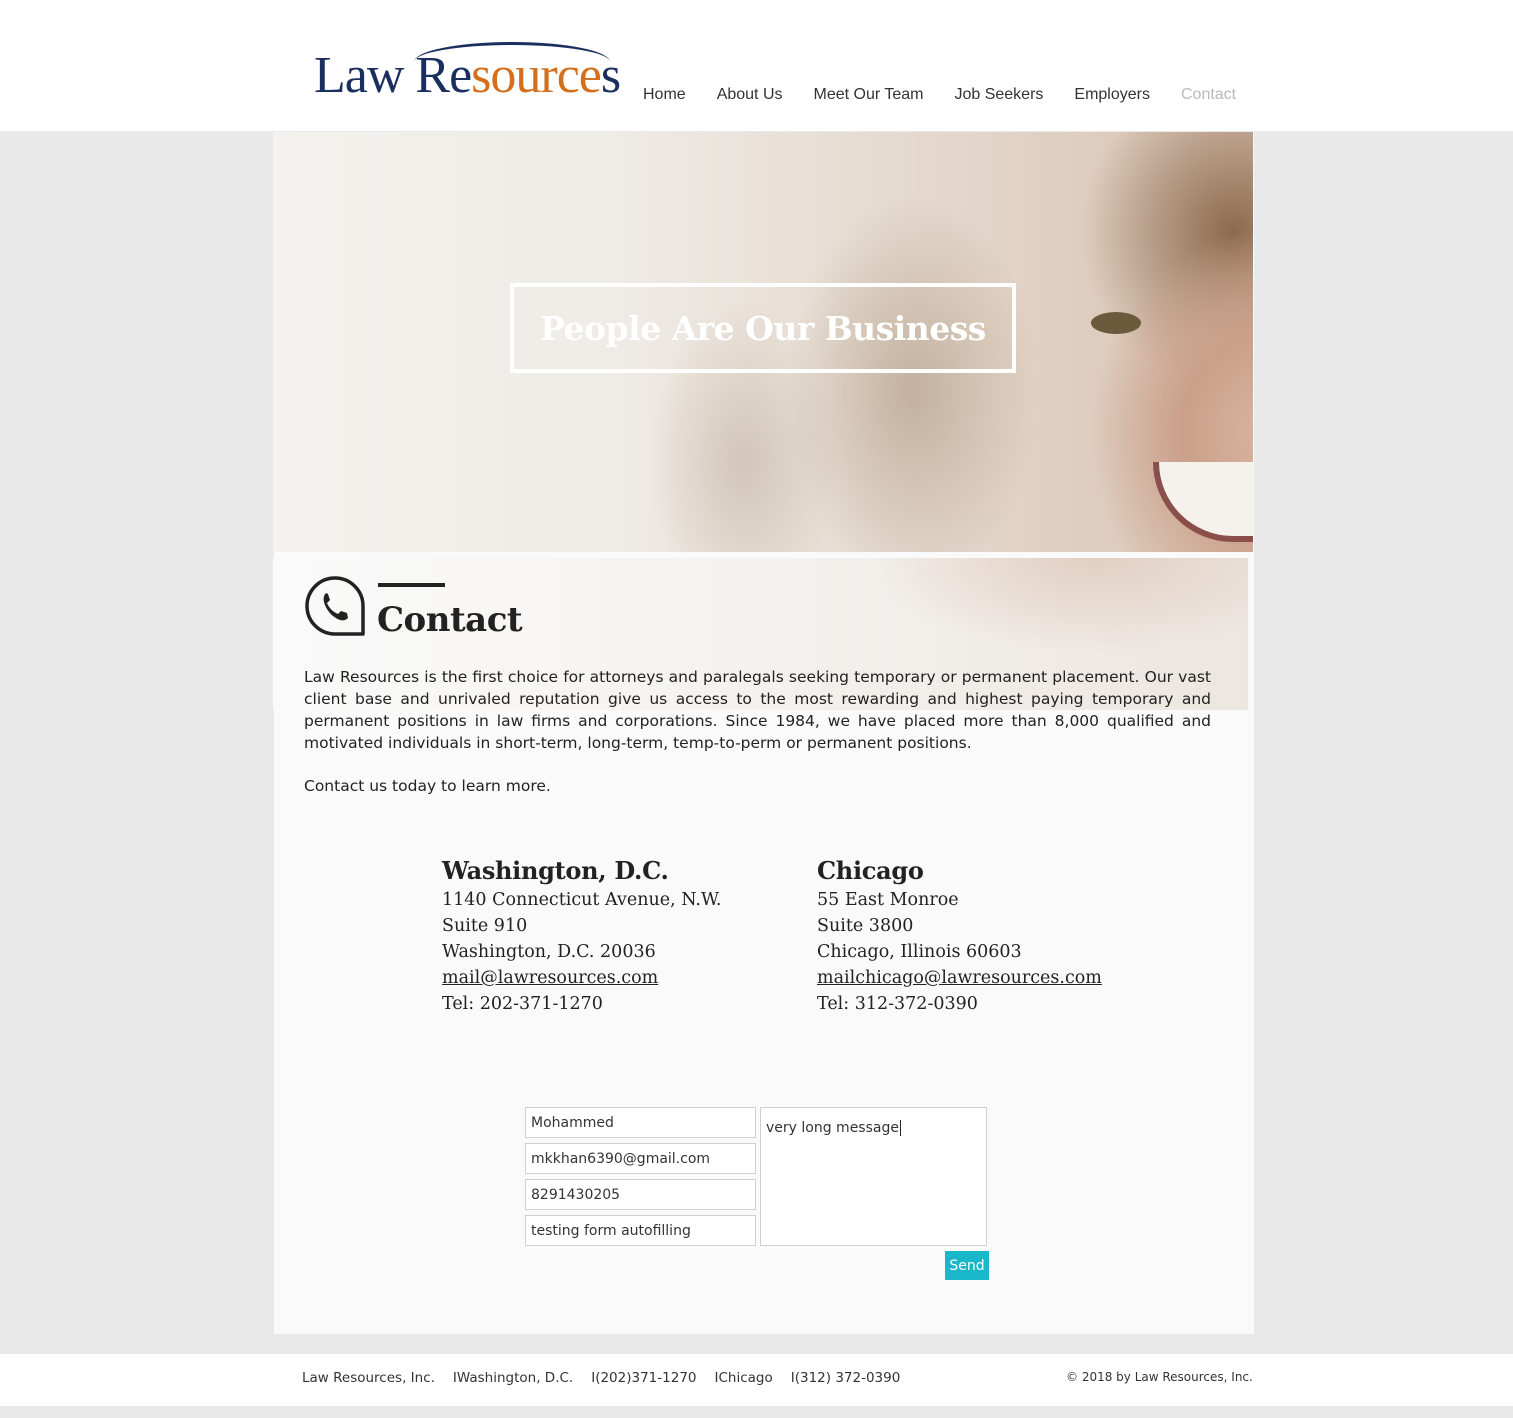 The height and width of the screenshot is (1418, 1513). Describe the element at coordinates (549, 952) in the screenshot. I see `office-city: Washington, D.C. 20036` at that location.